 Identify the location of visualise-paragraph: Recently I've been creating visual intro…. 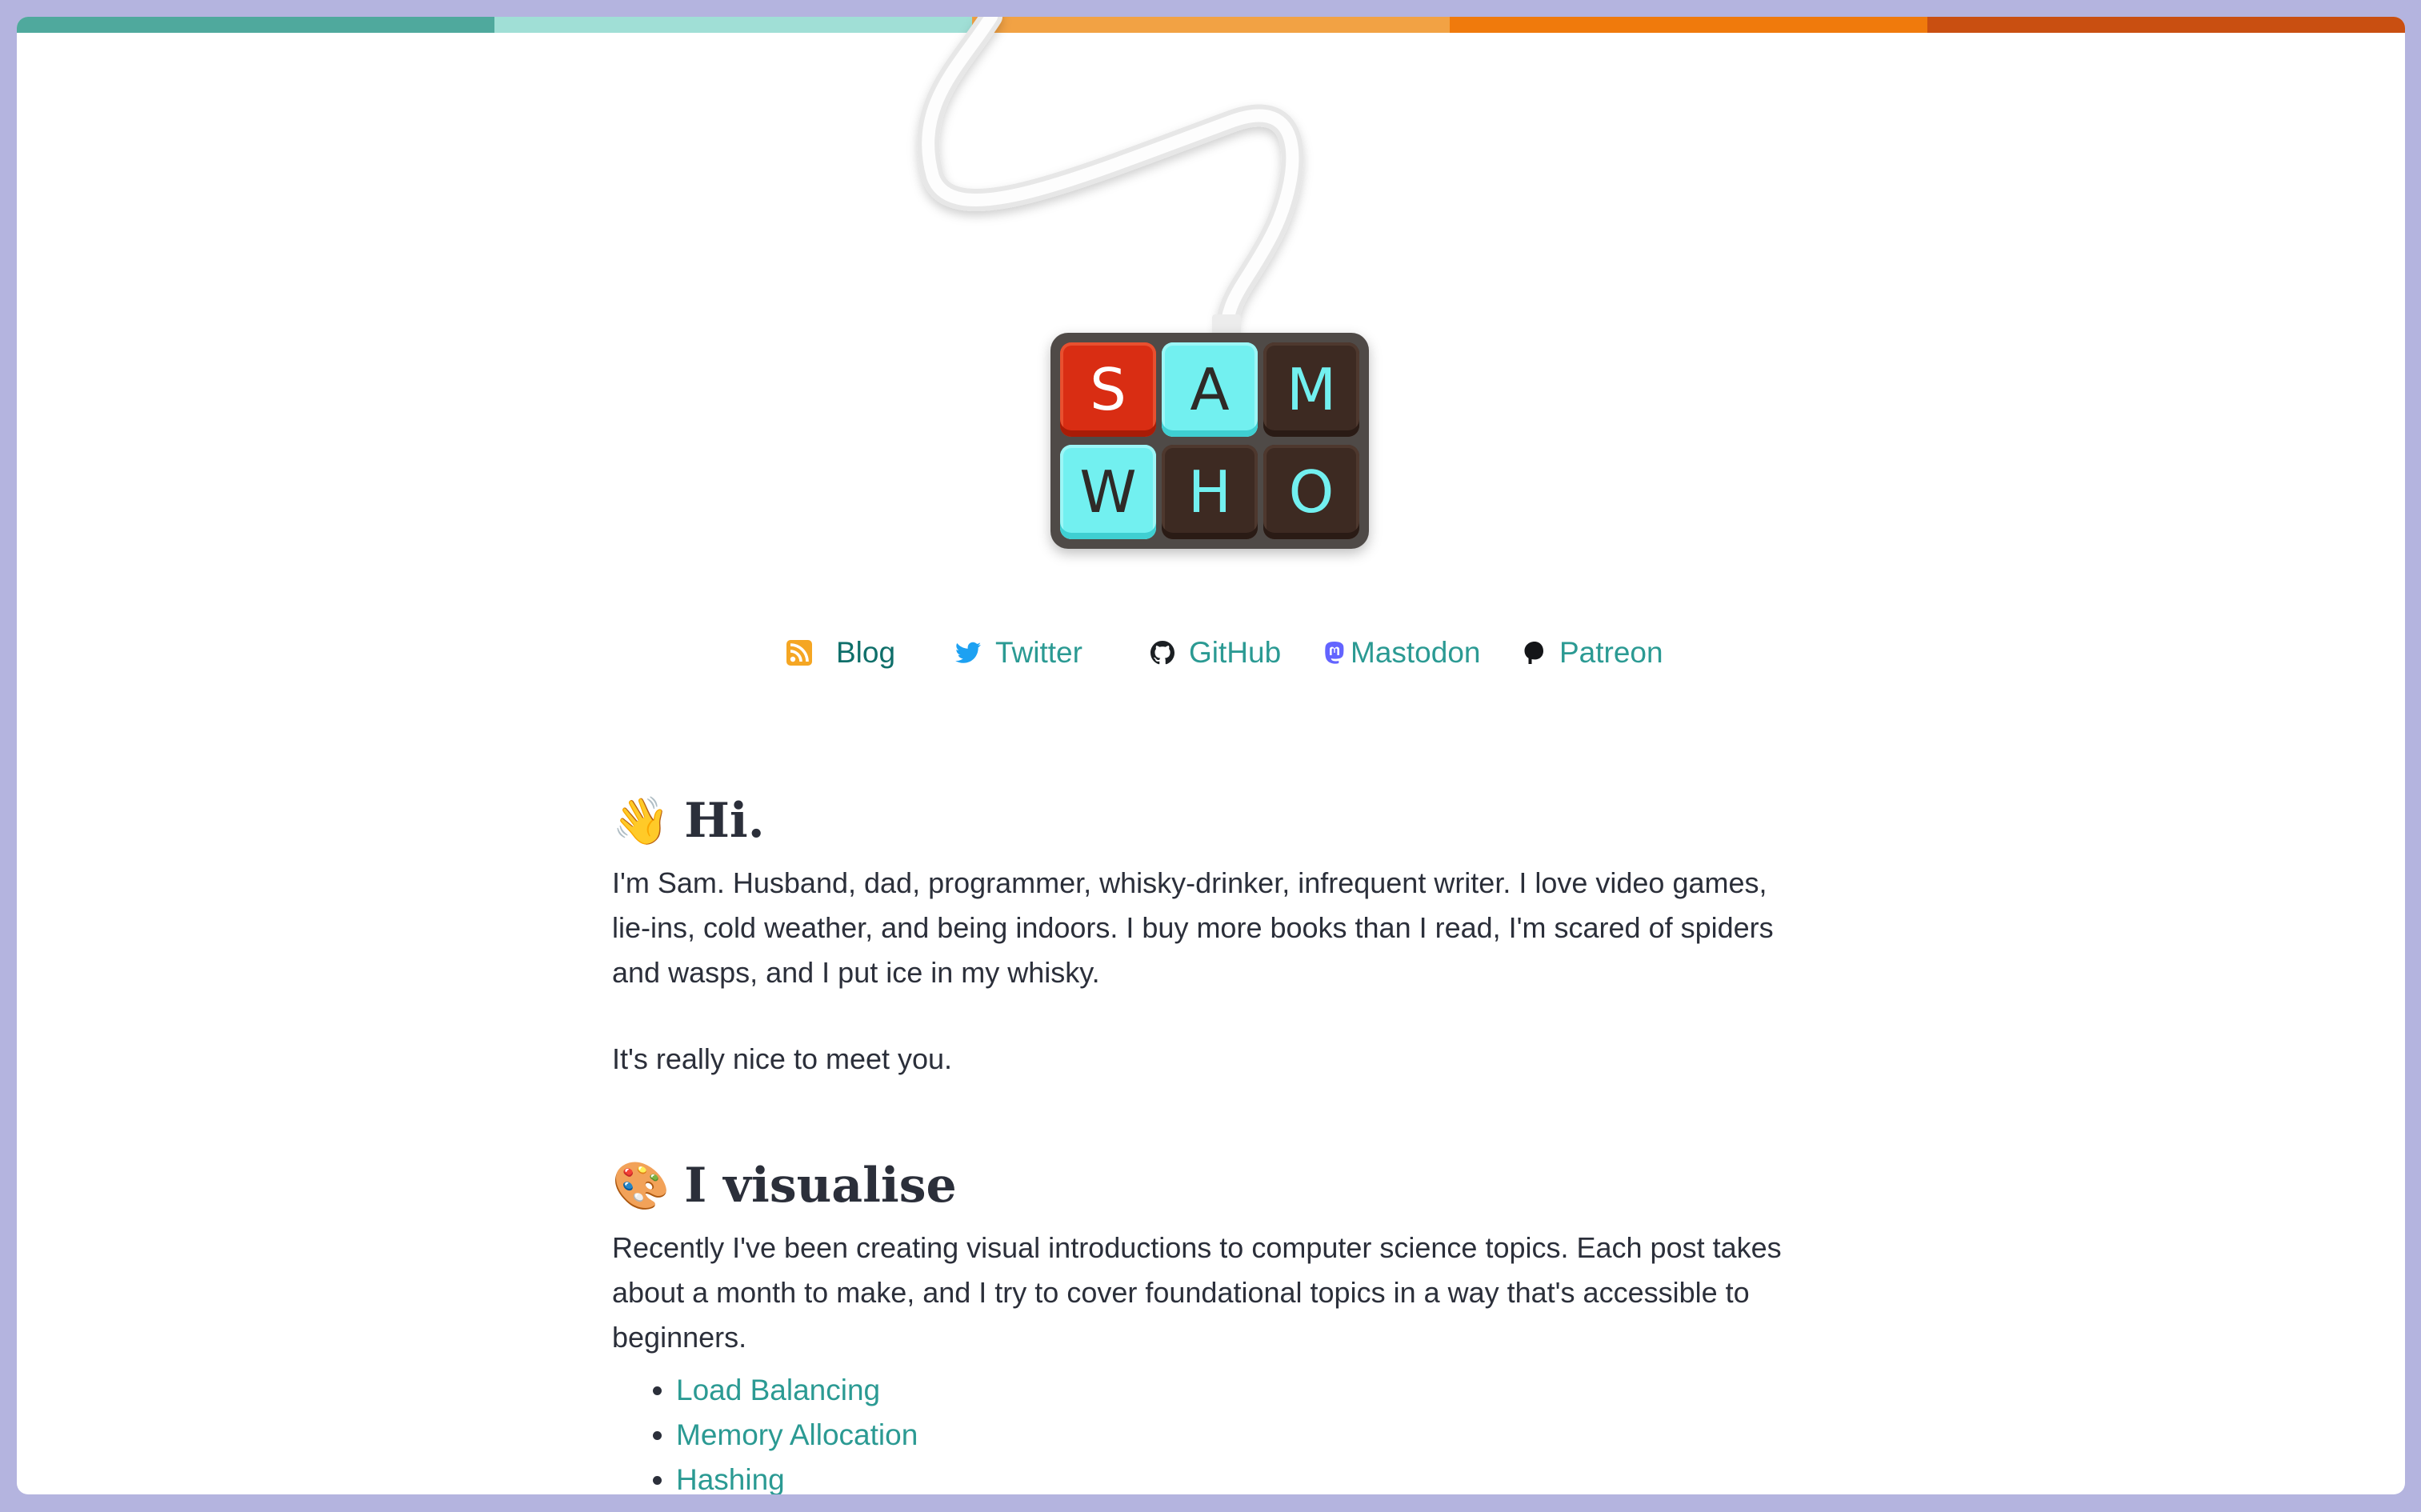
(1197, 1292).